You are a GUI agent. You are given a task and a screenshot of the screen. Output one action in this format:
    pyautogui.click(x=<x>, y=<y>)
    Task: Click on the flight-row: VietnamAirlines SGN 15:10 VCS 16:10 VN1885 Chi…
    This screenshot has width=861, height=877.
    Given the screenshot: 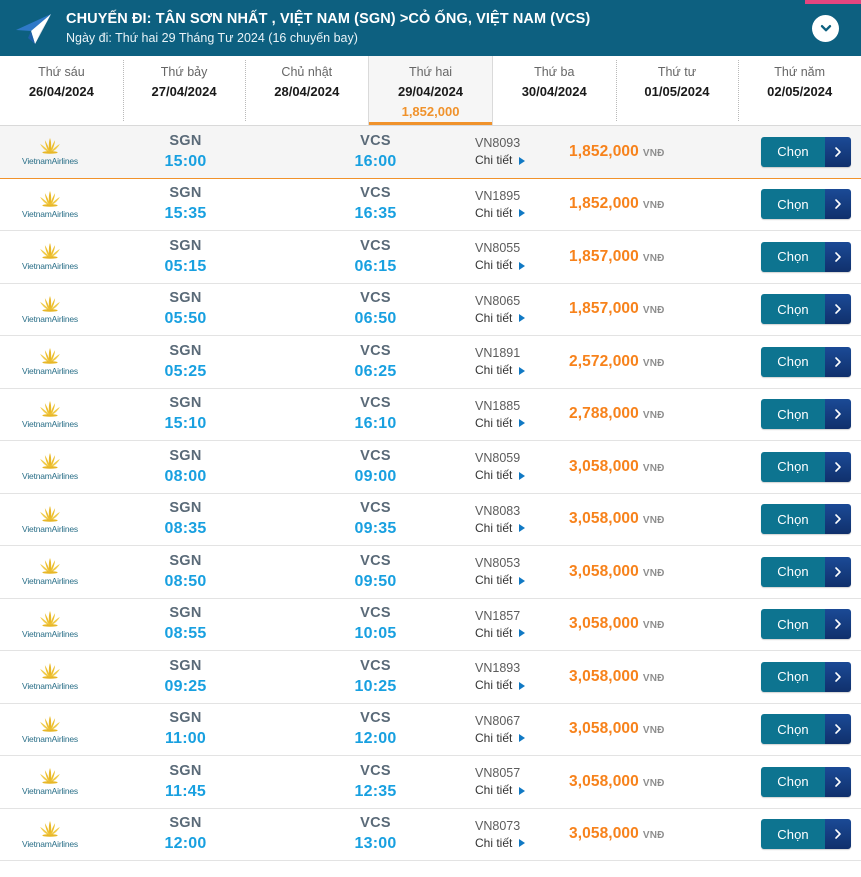 What is the action you would take?
    pyautogui.click(x=430, y=414)
    